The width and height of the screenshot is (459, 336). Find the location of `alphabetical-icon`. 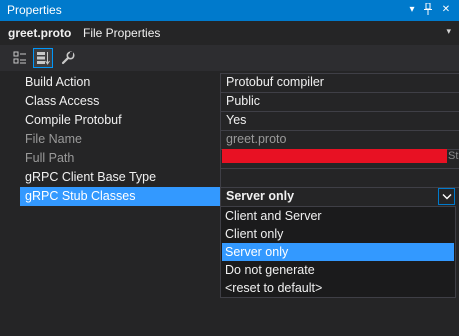

alphabetical-icon is located at coordinates (43, 58).